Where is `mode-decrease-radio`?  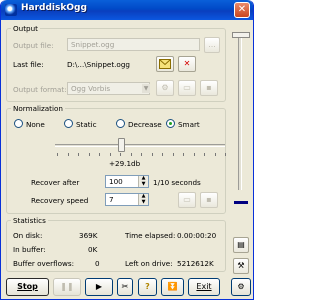 mode-decrease-radio is located at coordinates (120, 123).